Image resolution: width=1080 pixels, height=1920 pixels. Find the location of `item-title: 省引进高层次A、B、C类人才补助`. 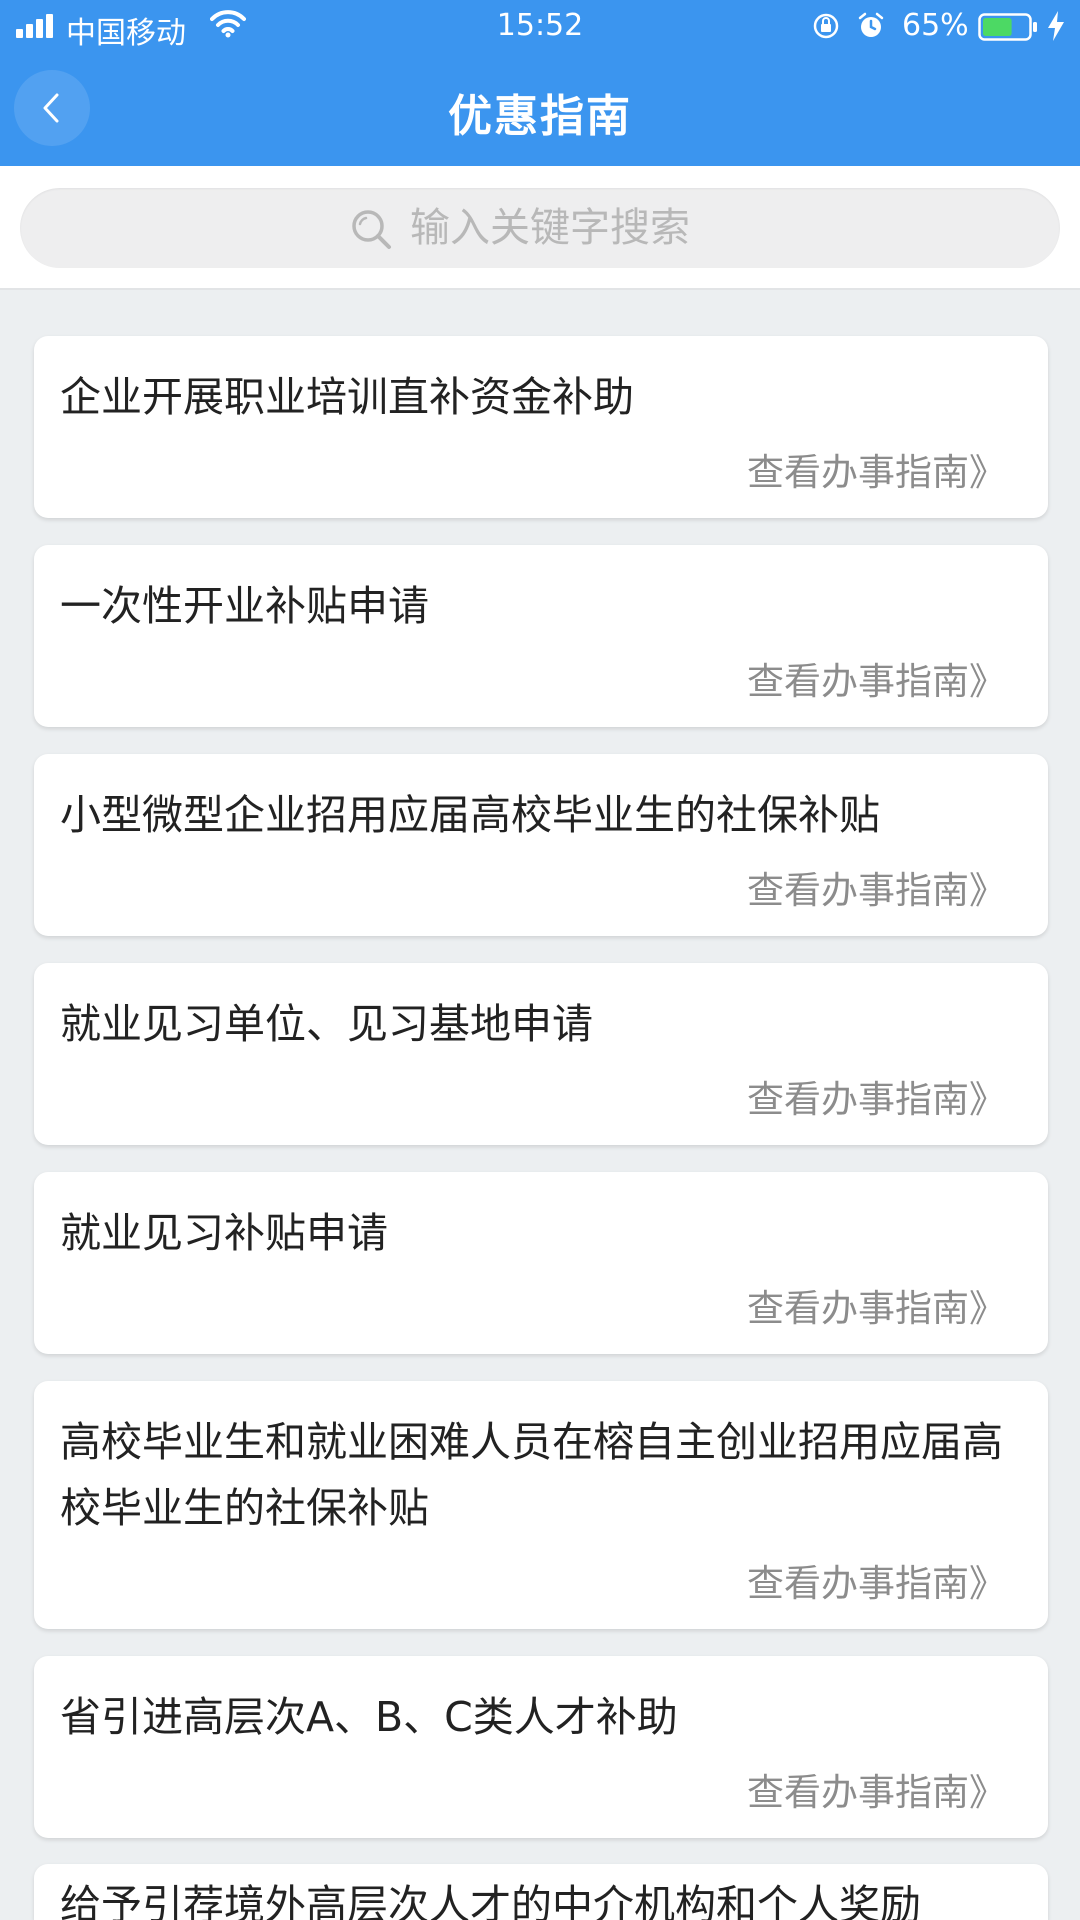

item-title: 省引进高层次A、B、C类人才补助 is located at coordinates (369, 1717).